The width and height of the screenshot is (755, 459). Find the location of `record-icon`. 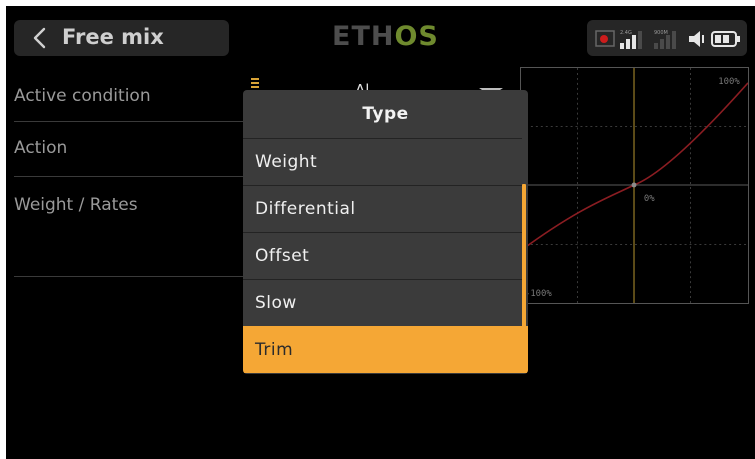

record-icon is located at coordinates (605, 38).